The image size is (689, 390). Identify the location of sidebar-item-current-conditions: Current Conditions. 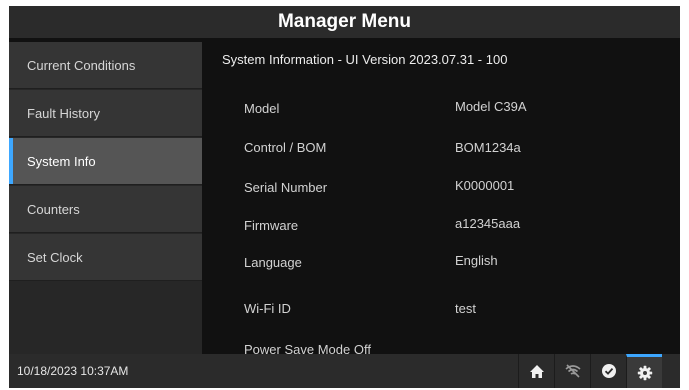
(105, 65).